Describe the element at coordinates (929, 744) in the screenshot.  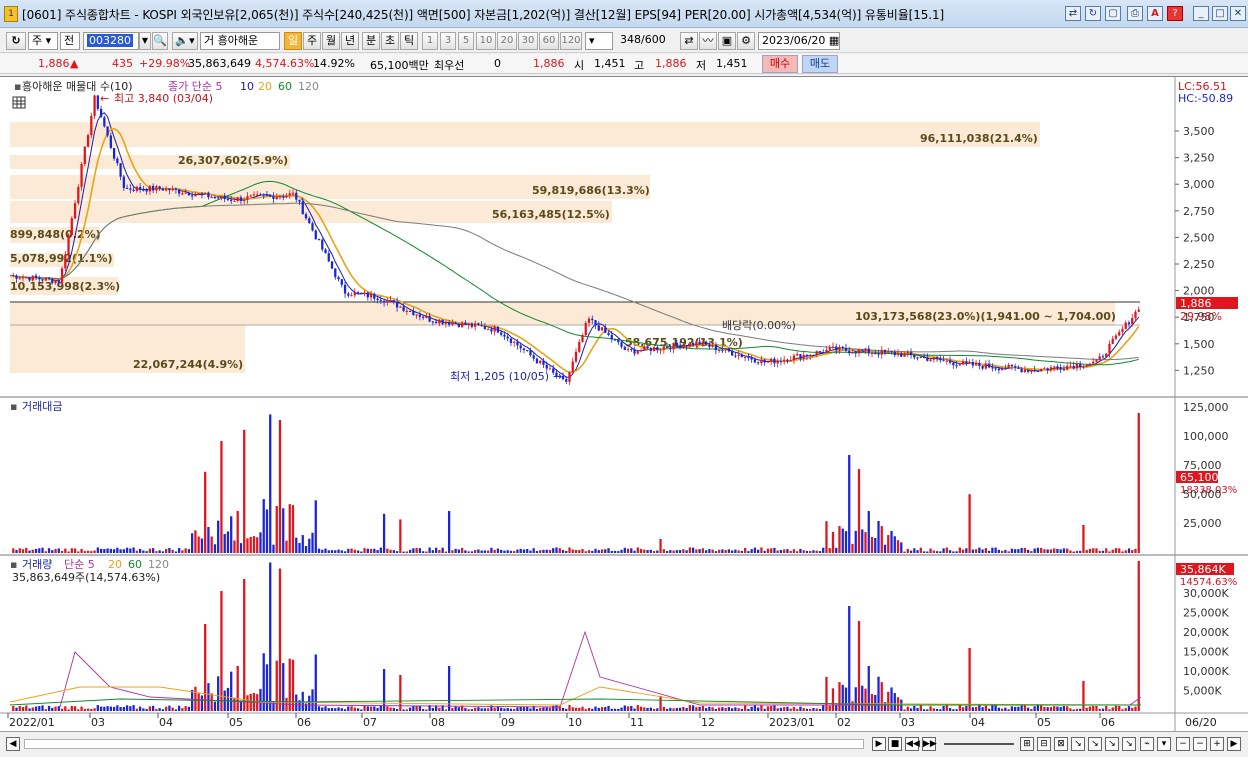
I see `forward-icon: ▶▶` at that location.